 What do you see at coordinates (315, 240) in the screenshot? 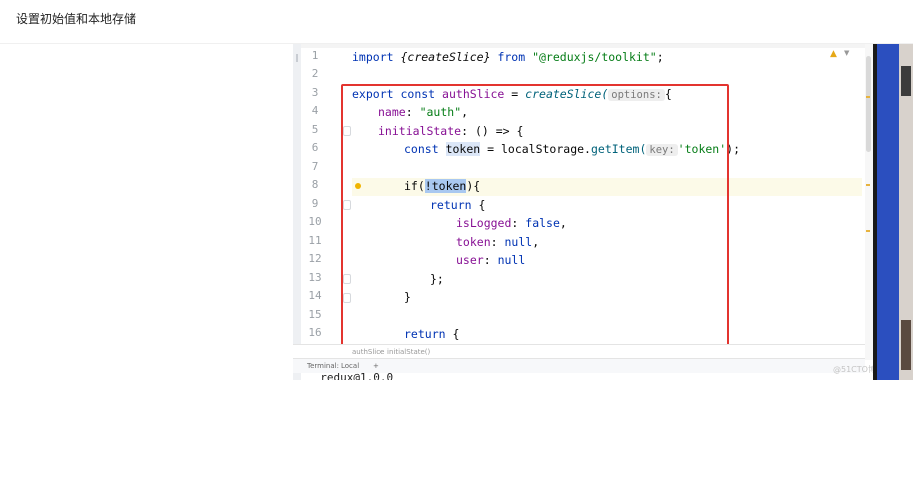
I see `line-number: 11` at bounding box center [315, 240].